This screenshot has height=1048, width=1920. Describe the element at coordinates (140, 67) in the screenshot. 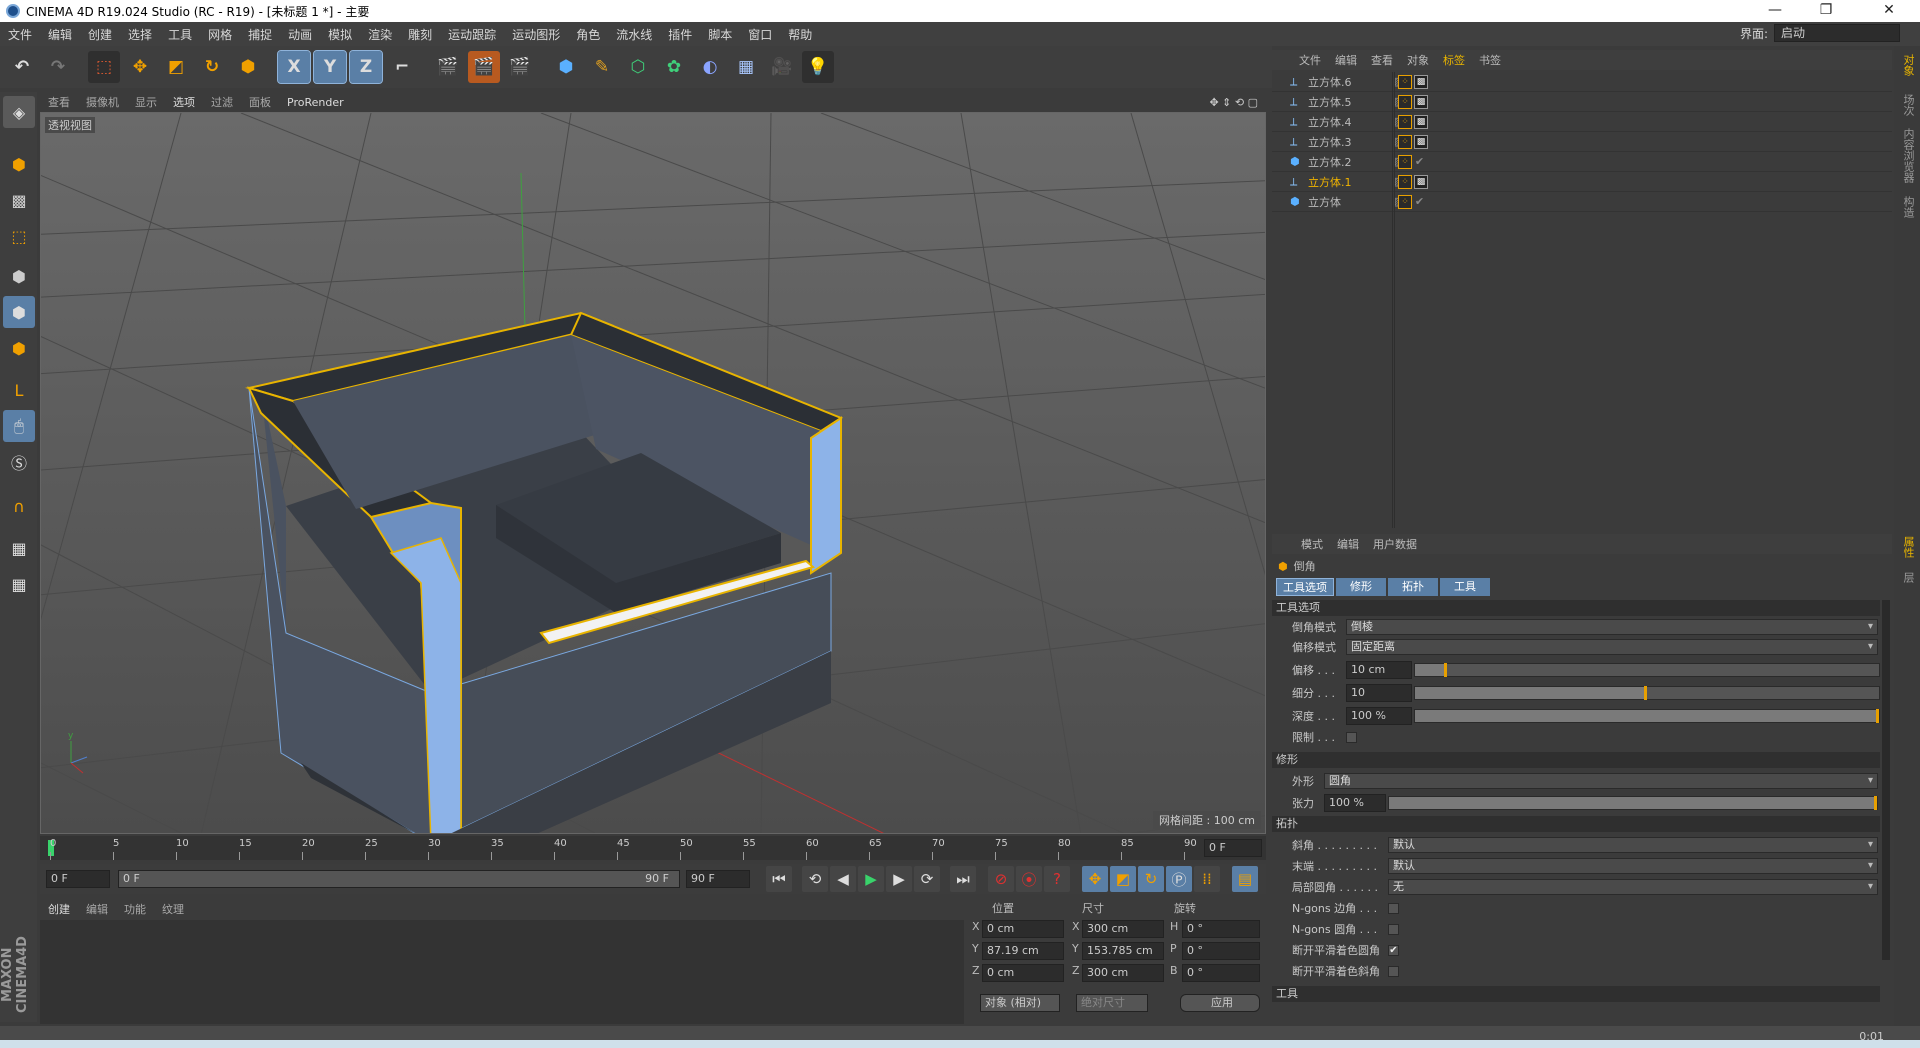

I see `move-icon: ✥` at that location.